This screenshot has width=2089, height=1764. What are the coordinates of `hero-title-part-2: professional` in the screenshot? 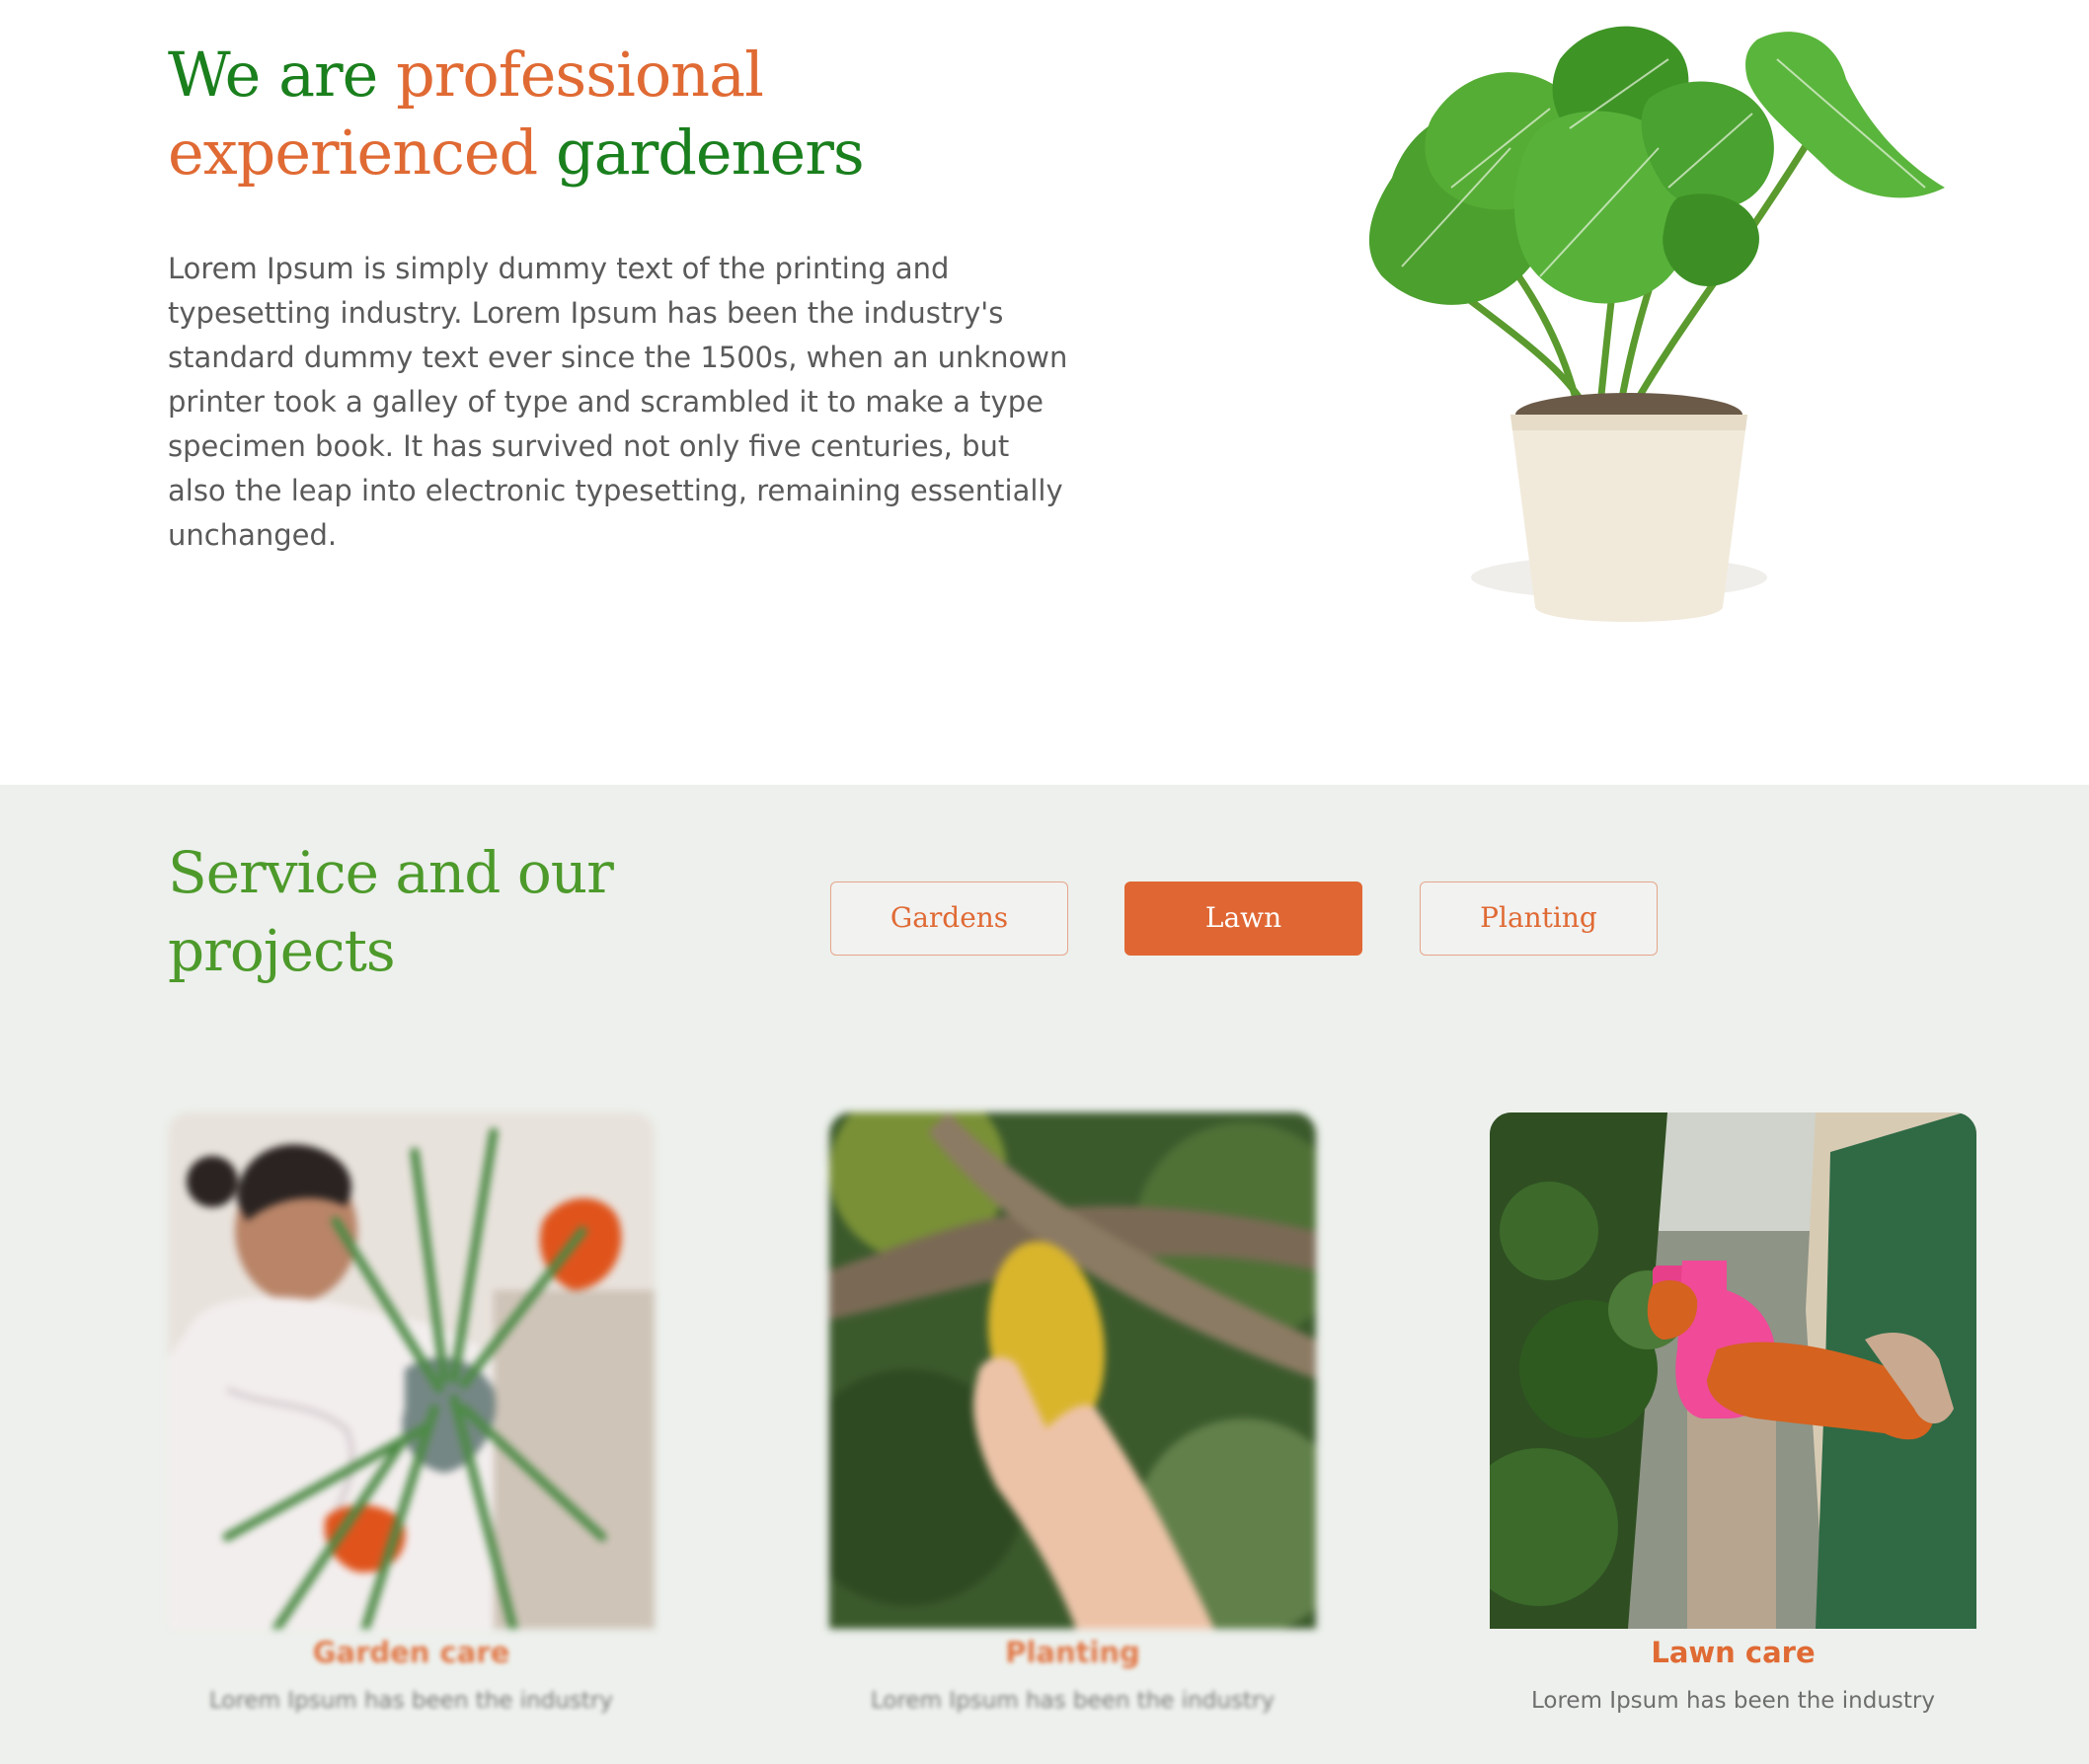 It's located at (580, 74).